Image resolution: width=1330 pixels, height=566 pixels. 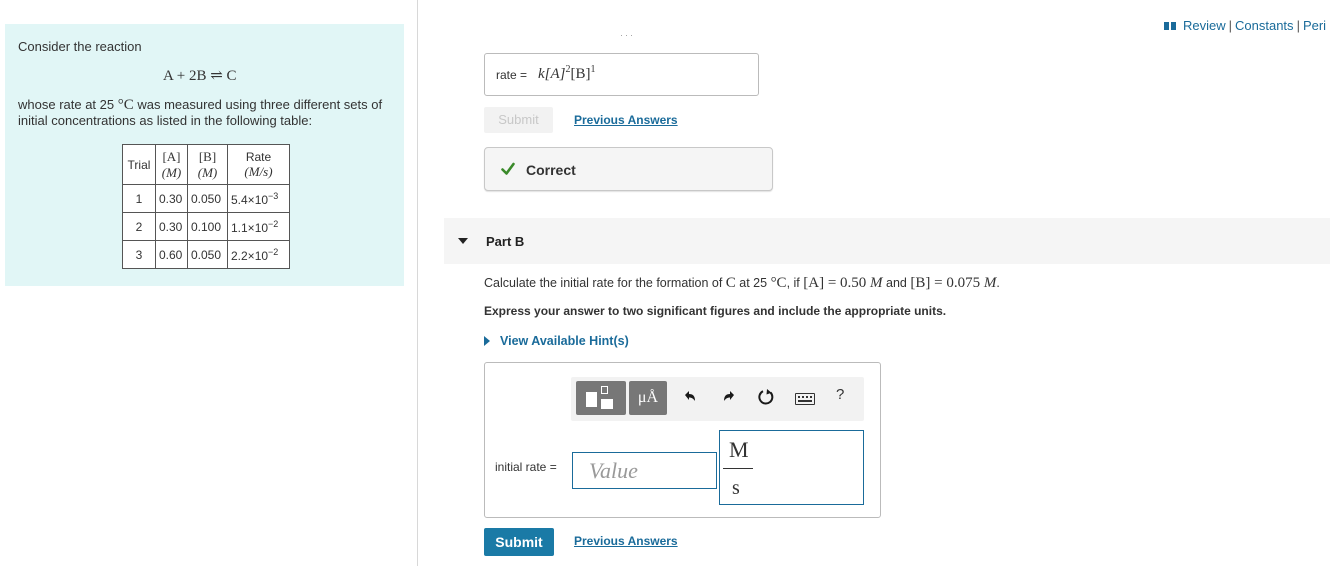 I want to click on part-a-previous-answers-link: Previous Answers, so click(x=626, y=120).